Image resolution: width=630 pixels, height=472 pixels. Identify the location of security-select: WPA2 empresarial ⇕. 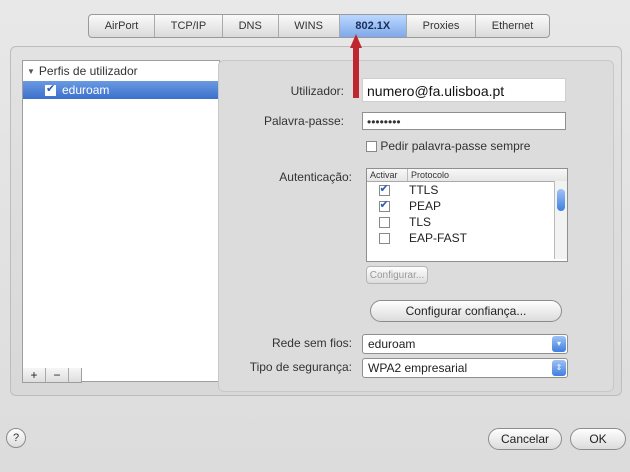
(465, 368).